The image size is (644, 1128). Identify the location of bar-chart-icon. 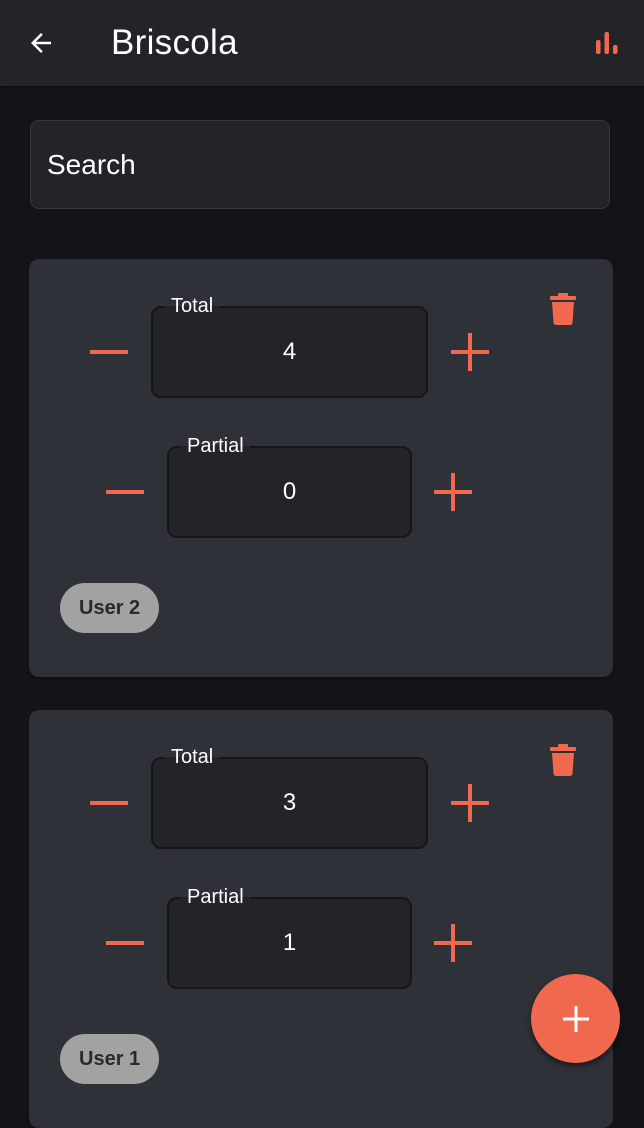
(607, 43).